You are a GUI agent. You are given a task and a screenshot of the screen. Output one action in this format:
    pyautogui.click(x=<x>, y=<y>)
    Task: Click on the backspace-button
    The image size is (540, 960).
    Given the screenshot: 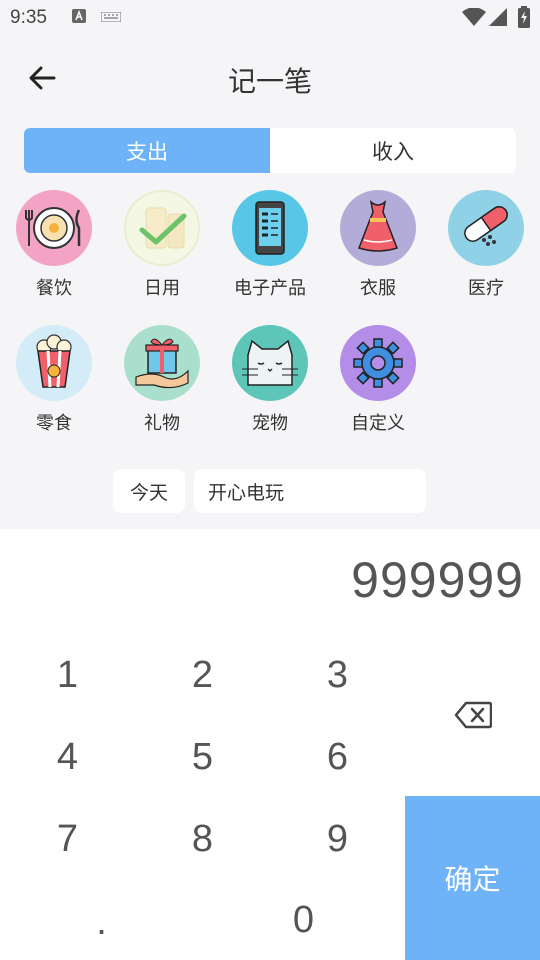 What is the action you would take?
    pyautogui.click(x=472, y=715)
    